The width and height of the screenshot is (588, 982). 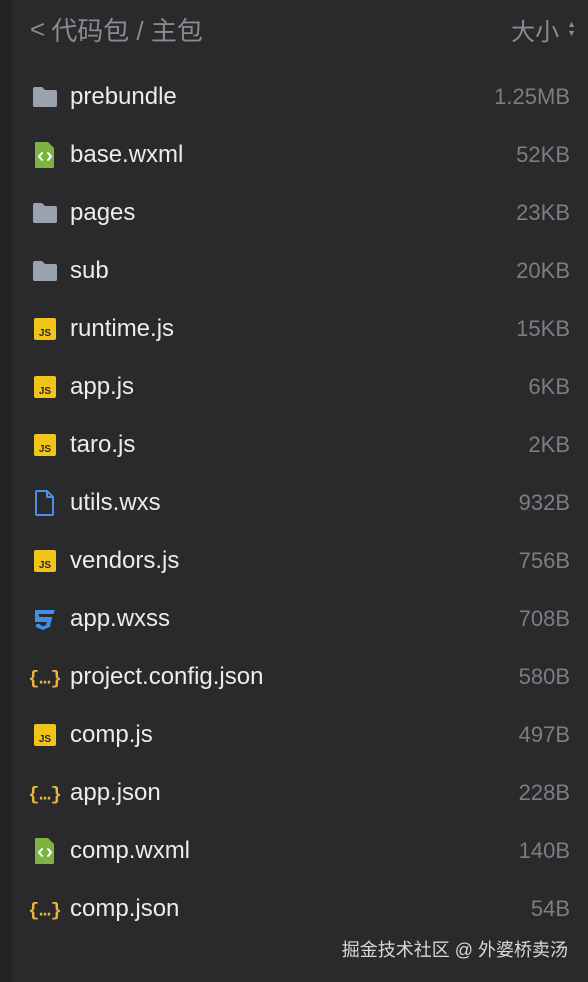 What do you see at coordinates (37, 29) in the screenshot?
I see `chevron-left-icon: <` at bounding box center [37, 29].